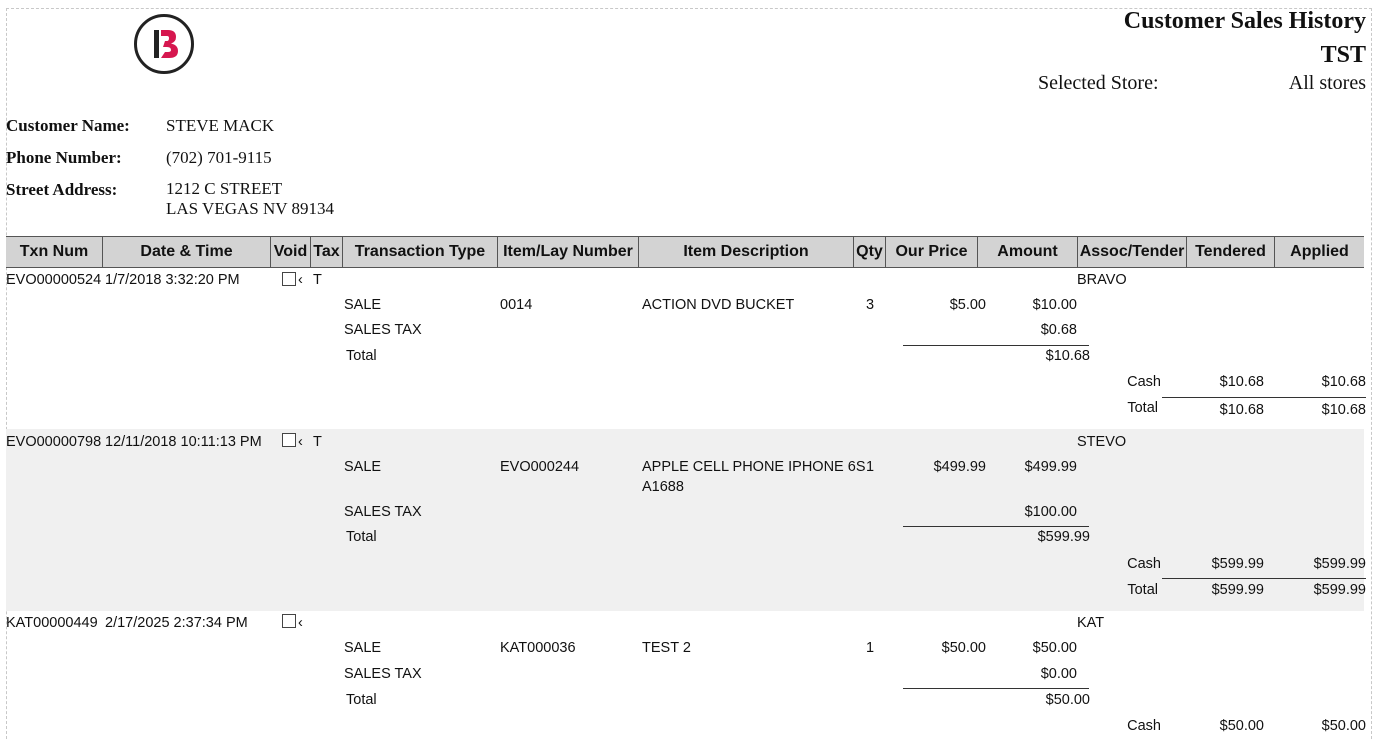 The image size is (1380, 739). What do you see at coordinates (64, 157) in the screenshot?
I see `phone-number-label: Phone Number:` at bounding box center [64, 157].